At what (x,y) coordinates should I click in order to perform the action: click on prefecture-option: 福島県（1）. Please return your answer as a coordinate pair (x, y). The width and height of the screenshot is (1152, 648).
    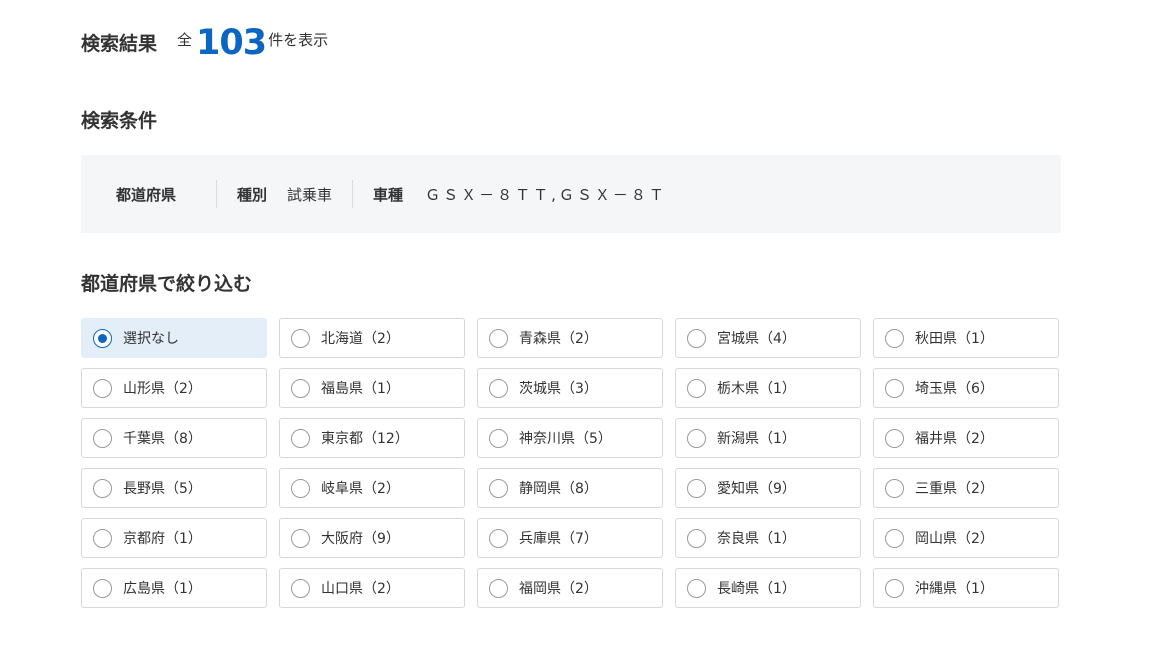
    Looking at the image, I should click on (372, 388).